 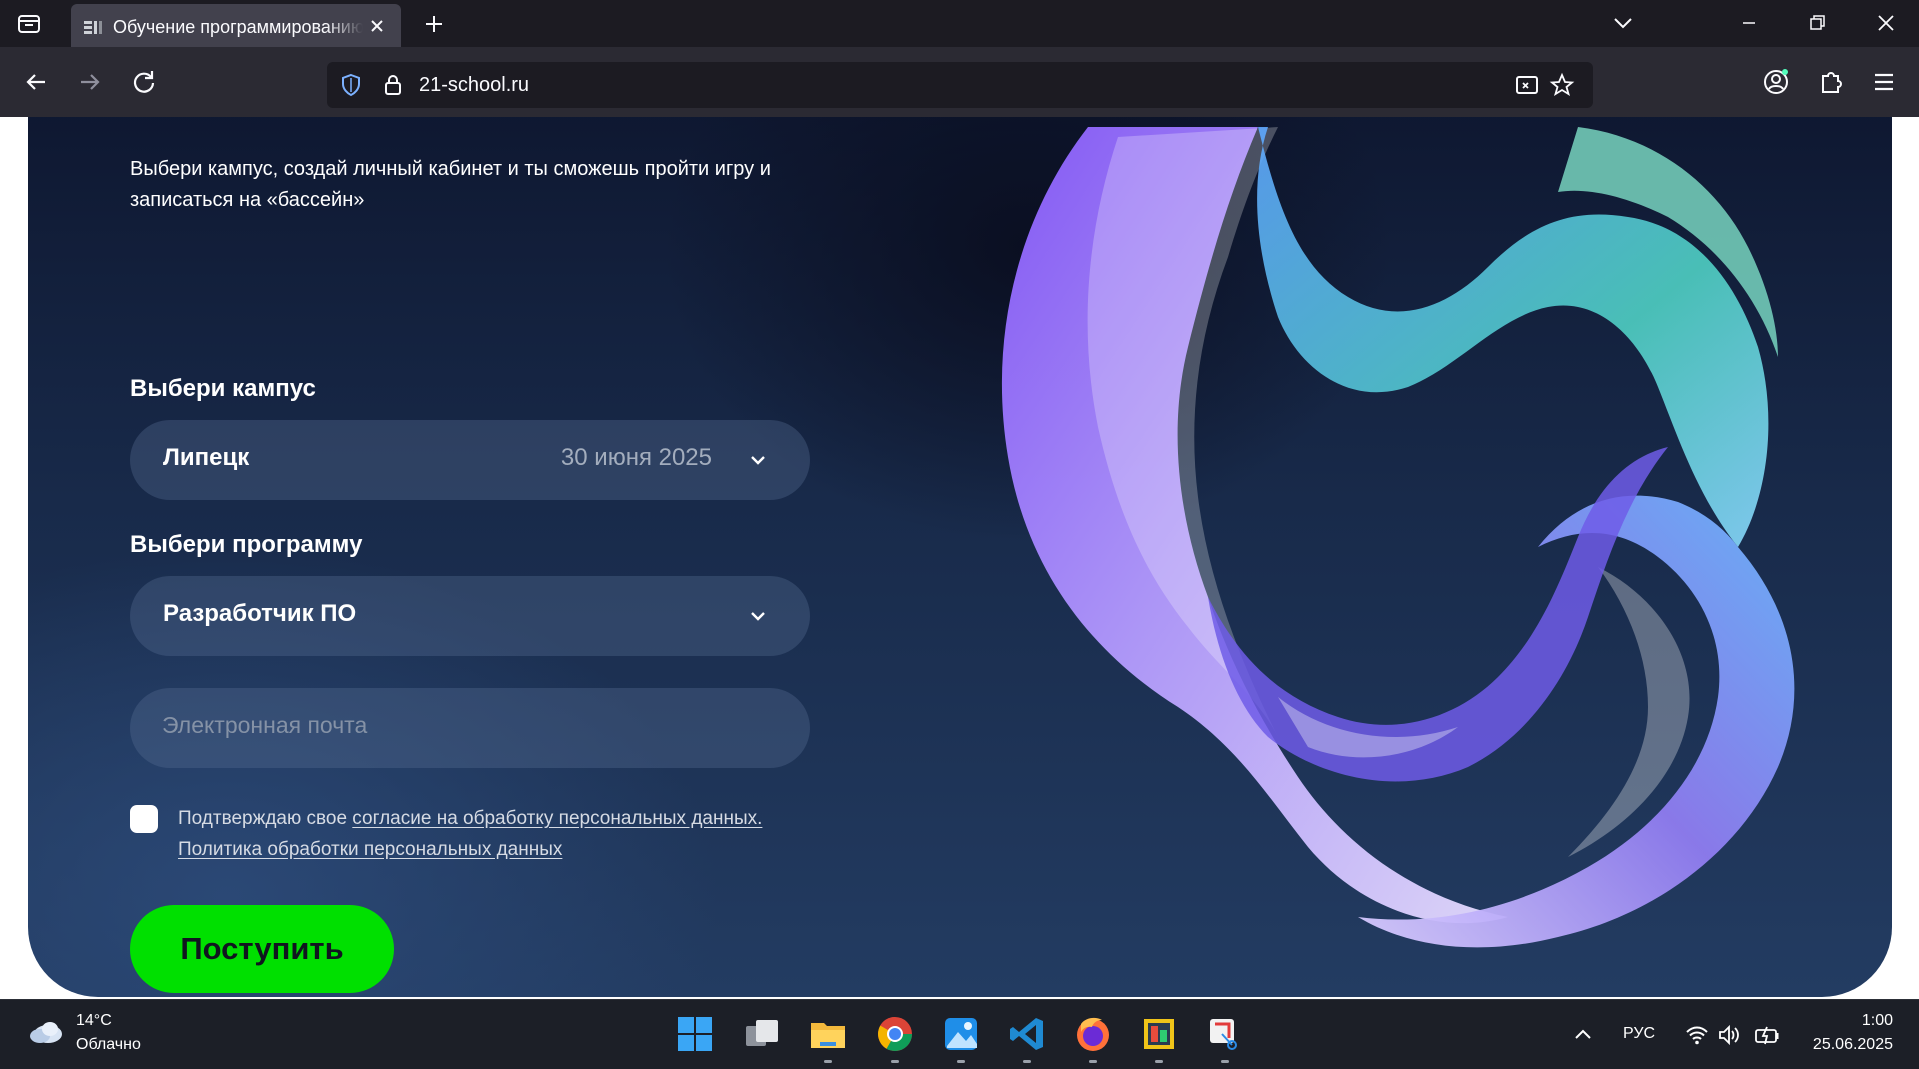 I want to click on task-view-icon, so click(x=762, y=1034).